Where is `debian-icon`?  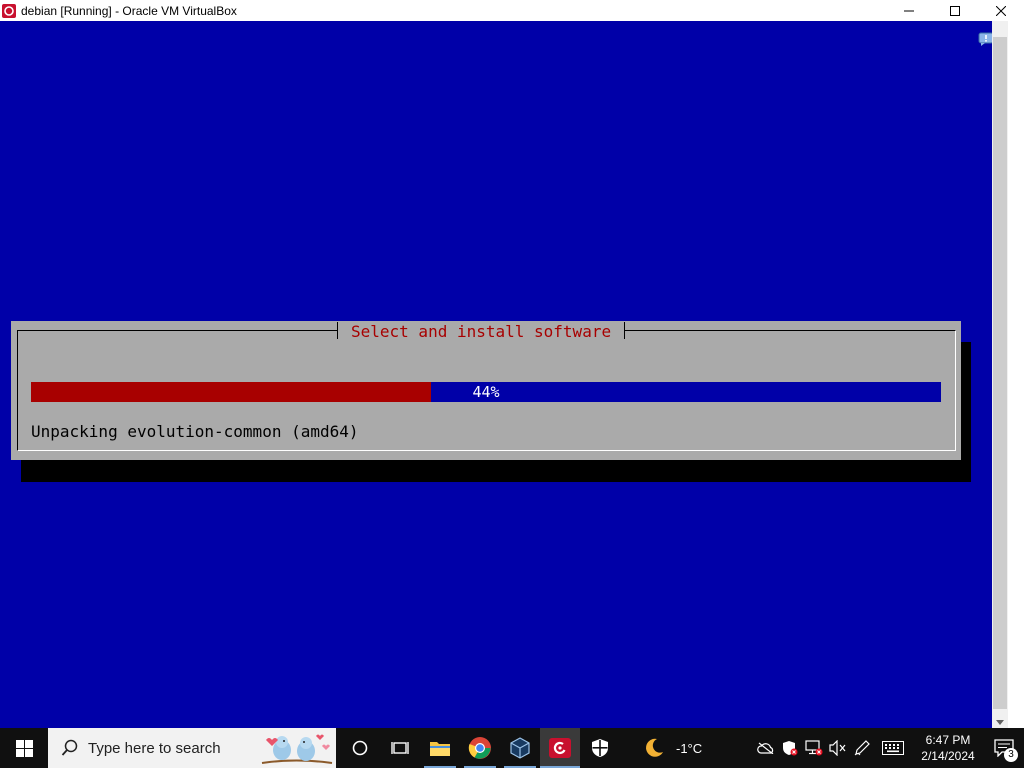 debian-icon is located at coordinates (560, 748).